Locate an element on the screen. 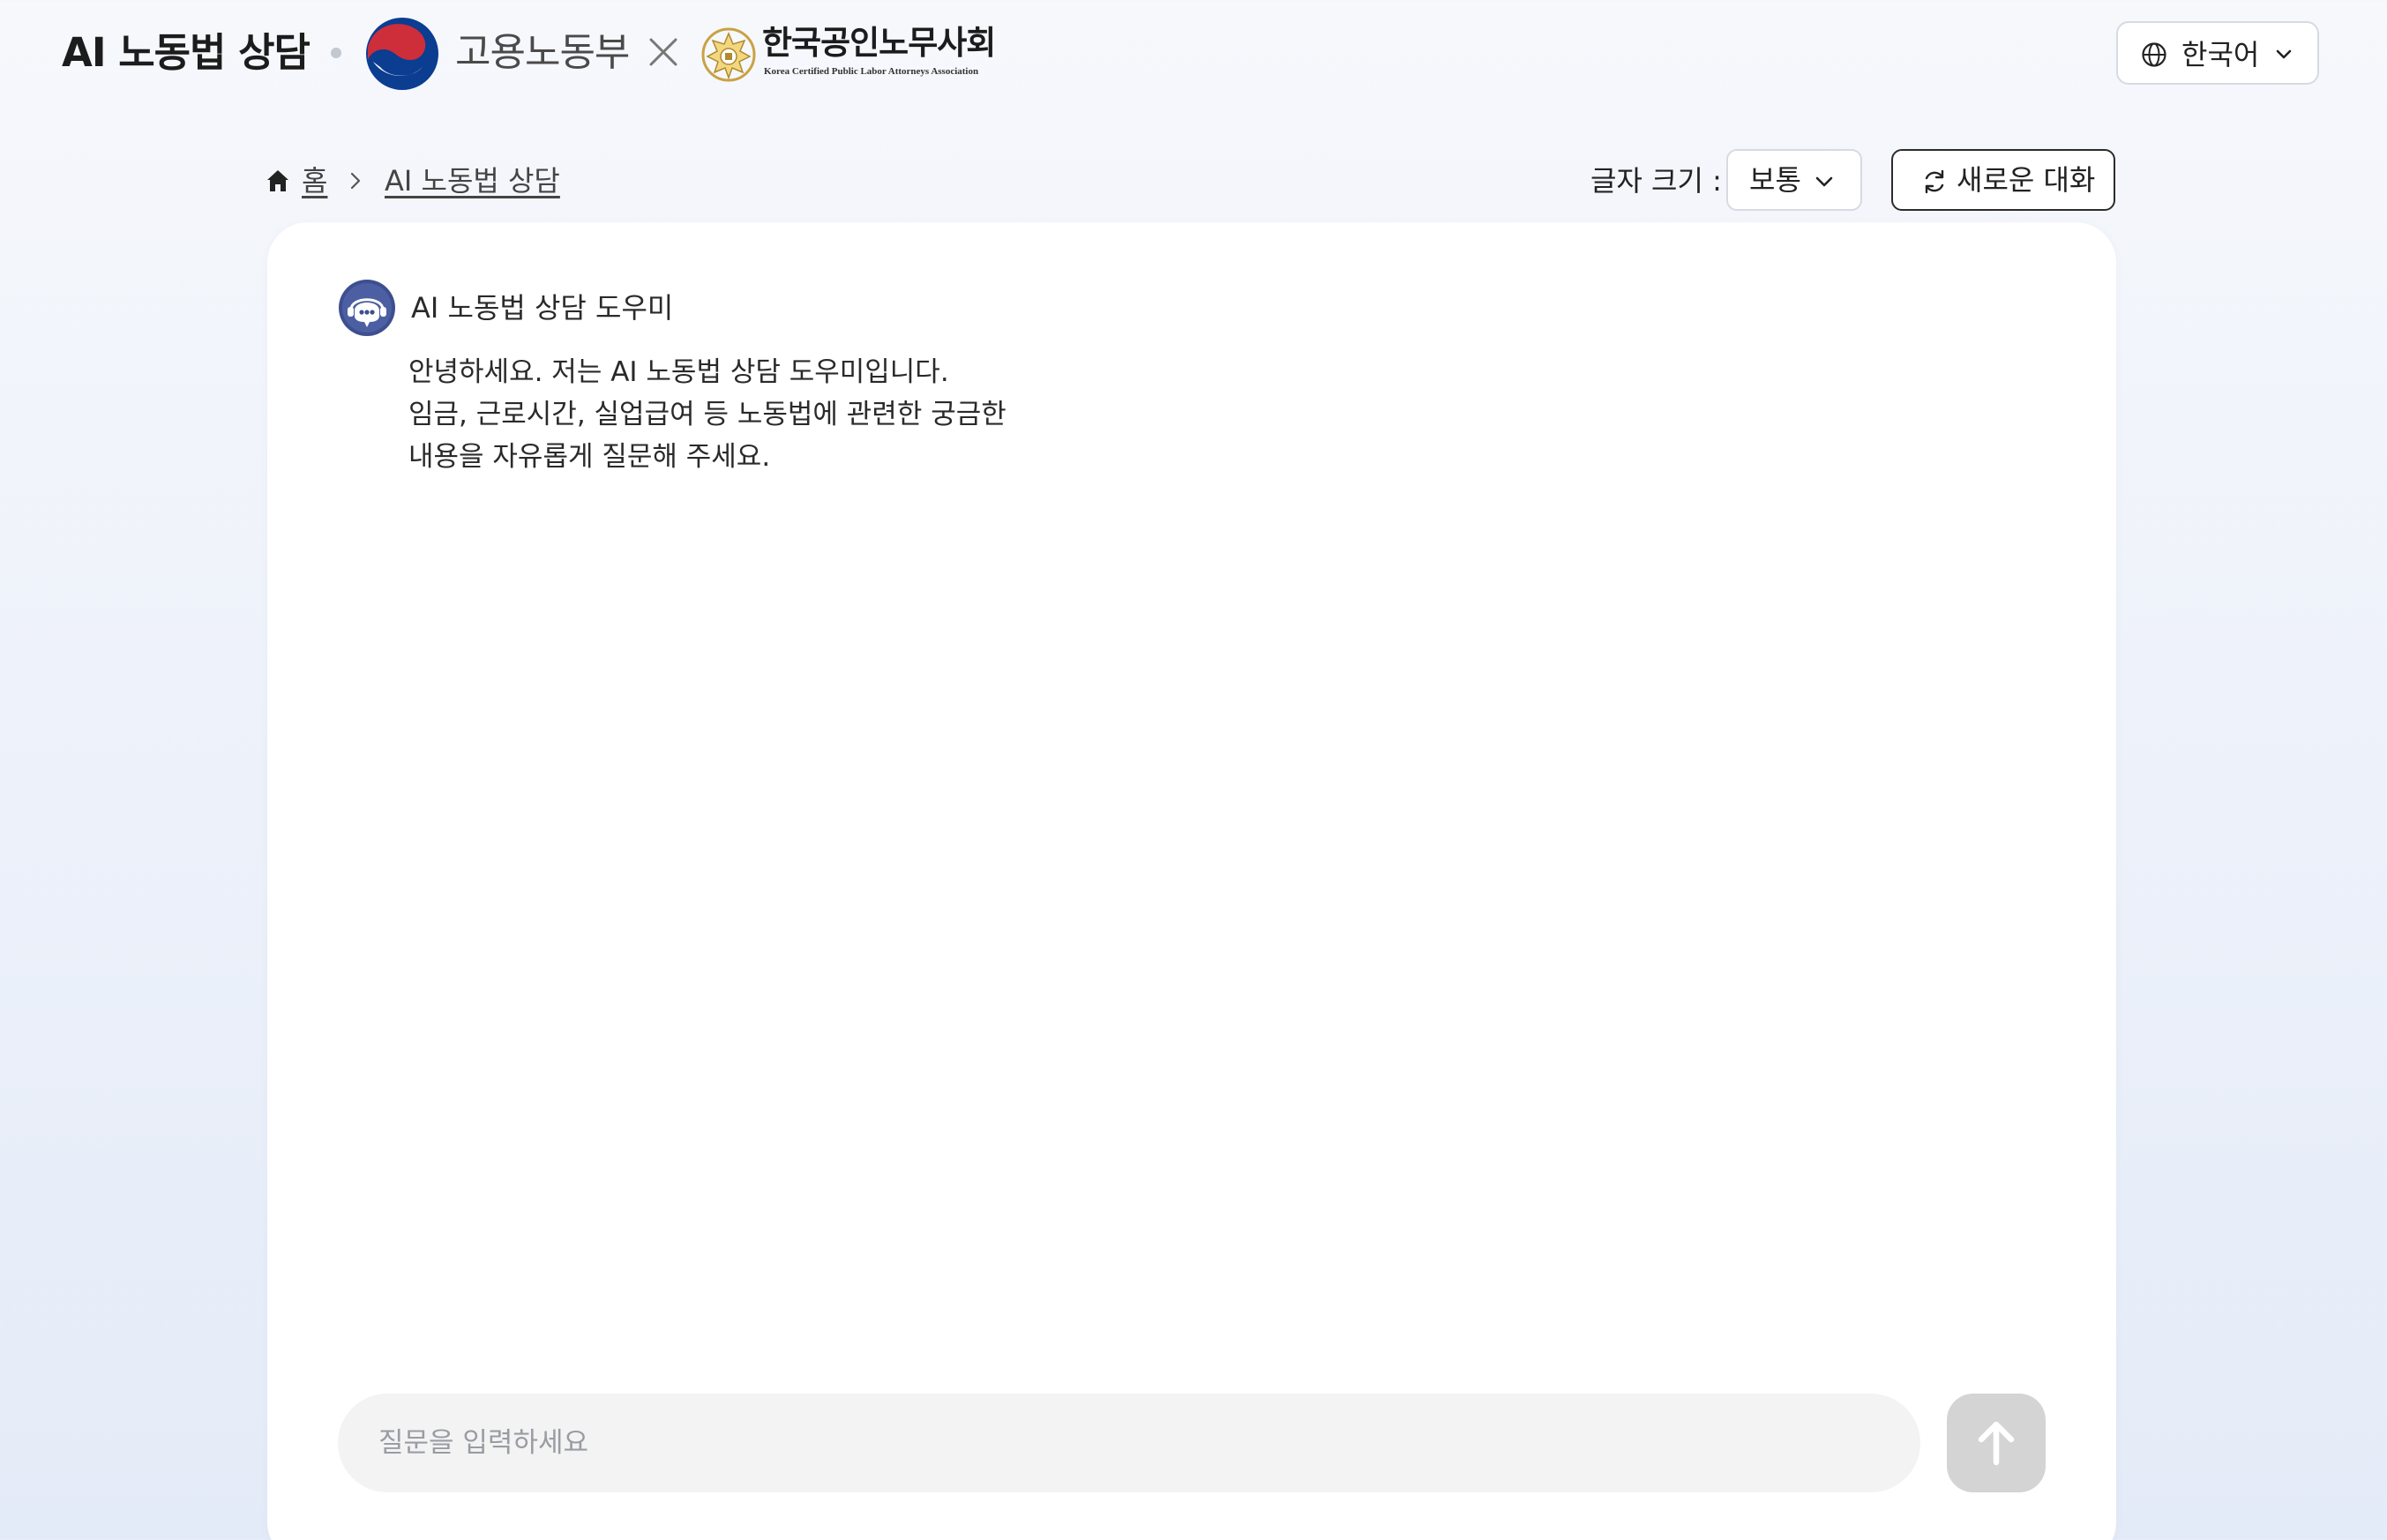  bot-name: AI 노동법 상담 도우미 is located at coordinates (542, 308).